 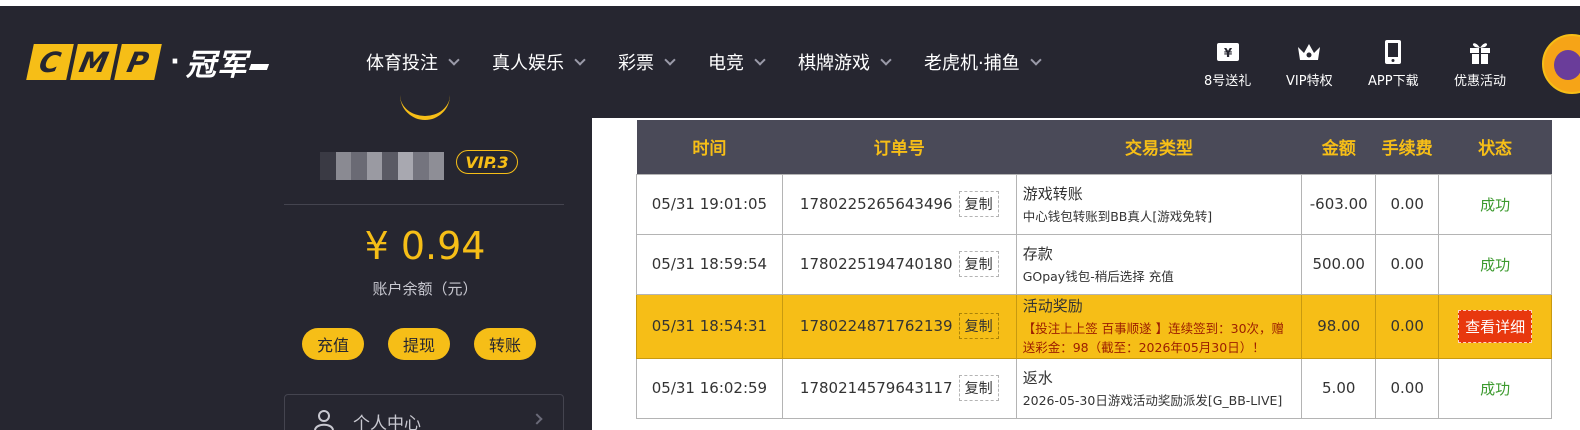 I want to click on cell-amount: 500.00, so click(x=1339, y=264).